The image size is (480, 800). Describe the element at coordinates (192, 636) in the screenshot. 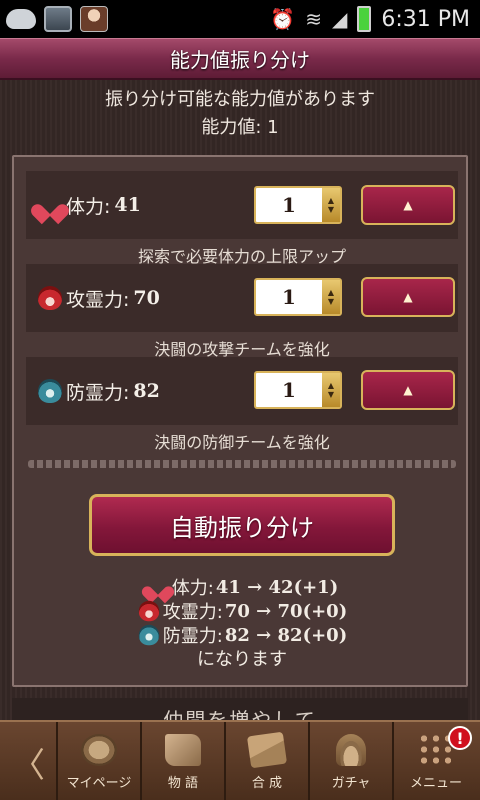

I see `preview-label: 防霊力:` at that location.